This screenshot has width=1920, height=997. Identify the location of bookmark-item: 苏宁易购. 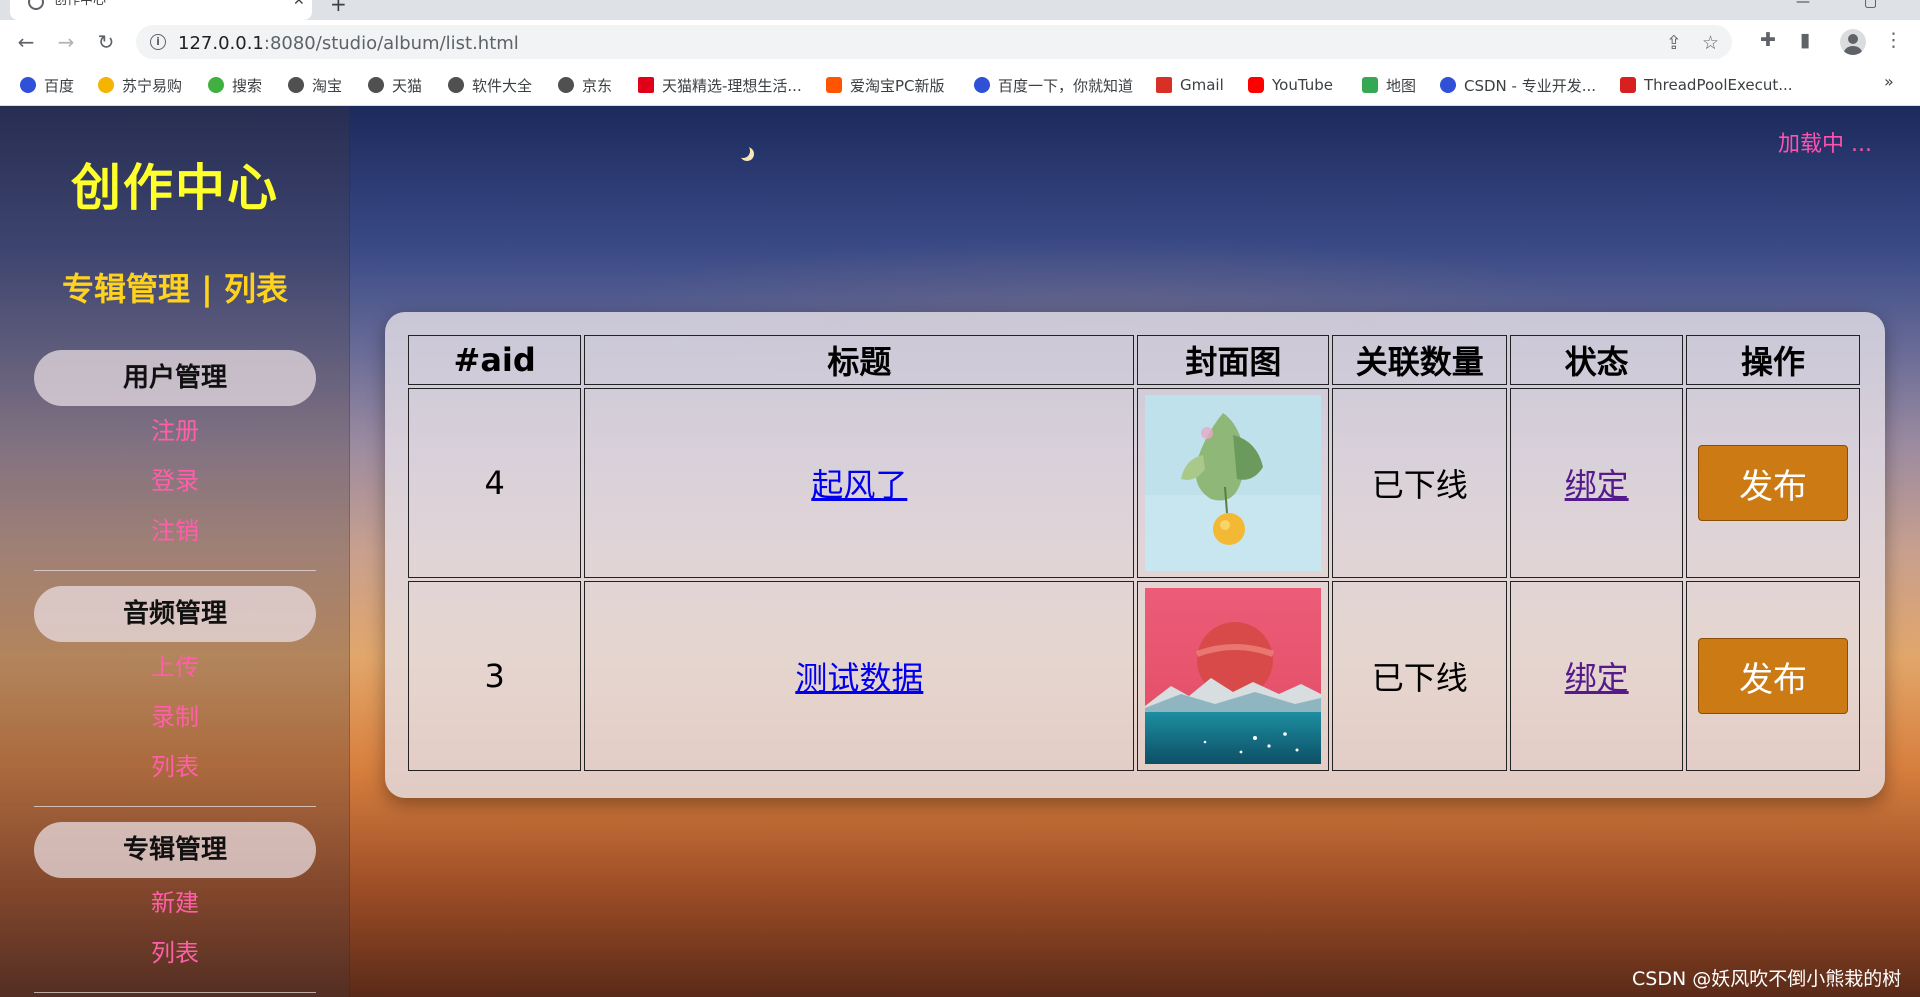
(140, 85).